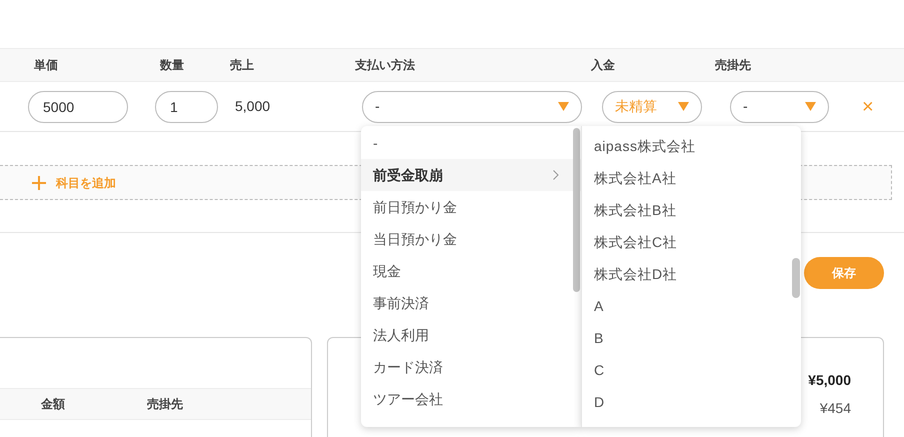  Describe the element at coordinates (835, 408) in the screenshot. I see `summary-value: ¥454` at that location.